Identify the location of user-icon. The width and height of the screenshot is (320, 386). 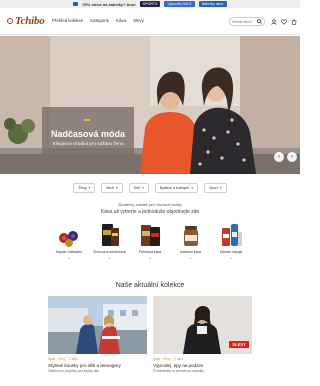
(274, 22).